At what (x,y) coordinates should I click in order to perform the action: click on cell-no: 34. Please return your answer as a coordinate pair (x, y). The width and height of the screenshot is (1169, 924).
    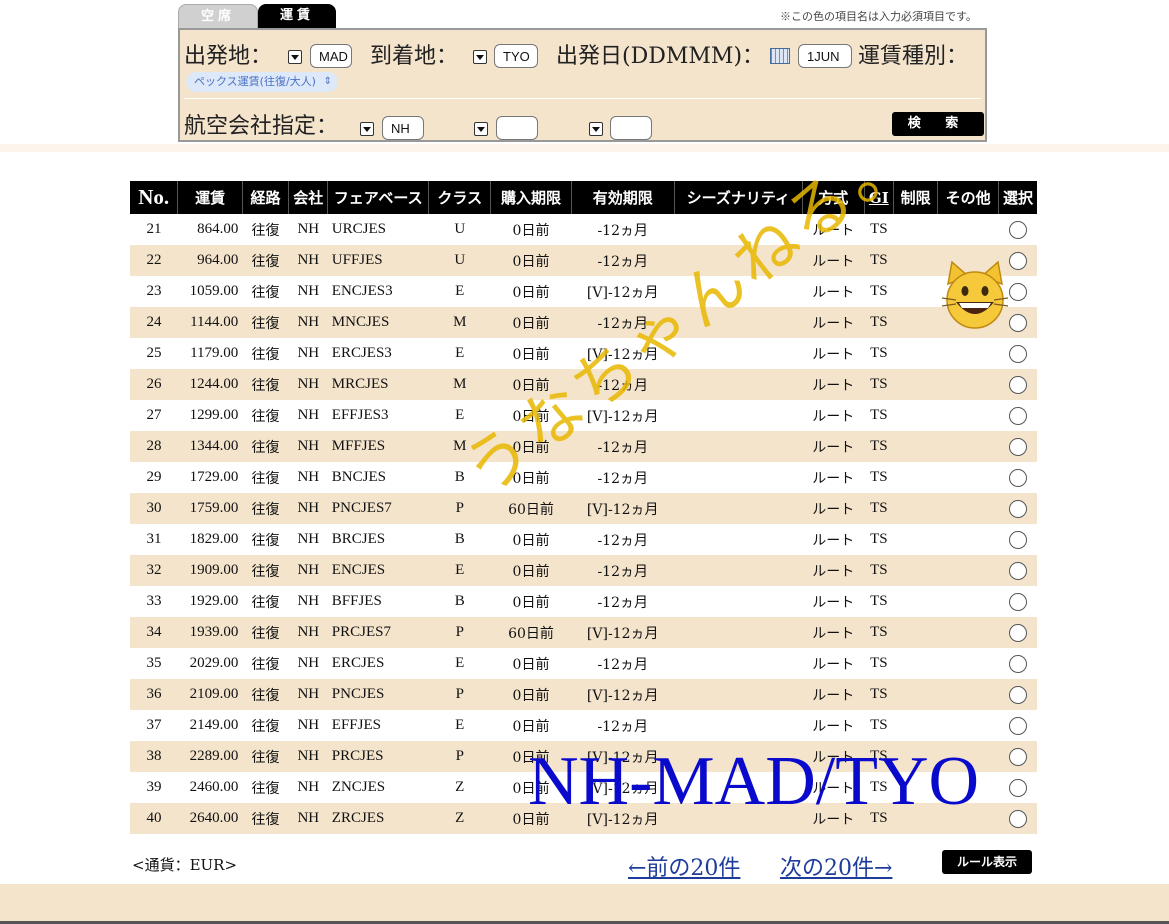
    Looking at the image, I should click on (154, 632).